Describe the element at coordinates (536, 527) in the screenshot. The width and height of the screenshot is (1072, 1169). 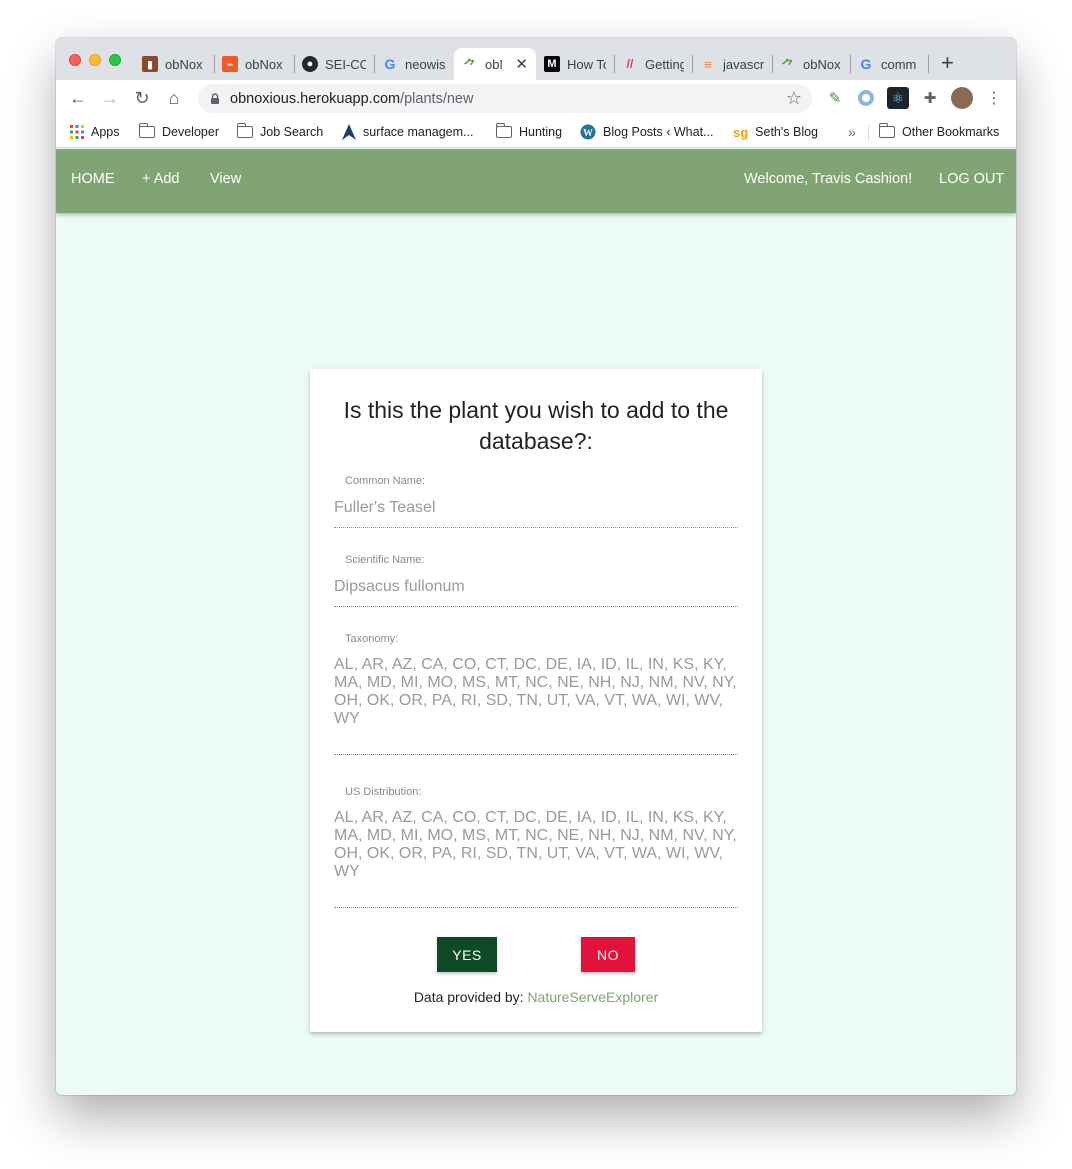
I see `common-name-underline` at that location.